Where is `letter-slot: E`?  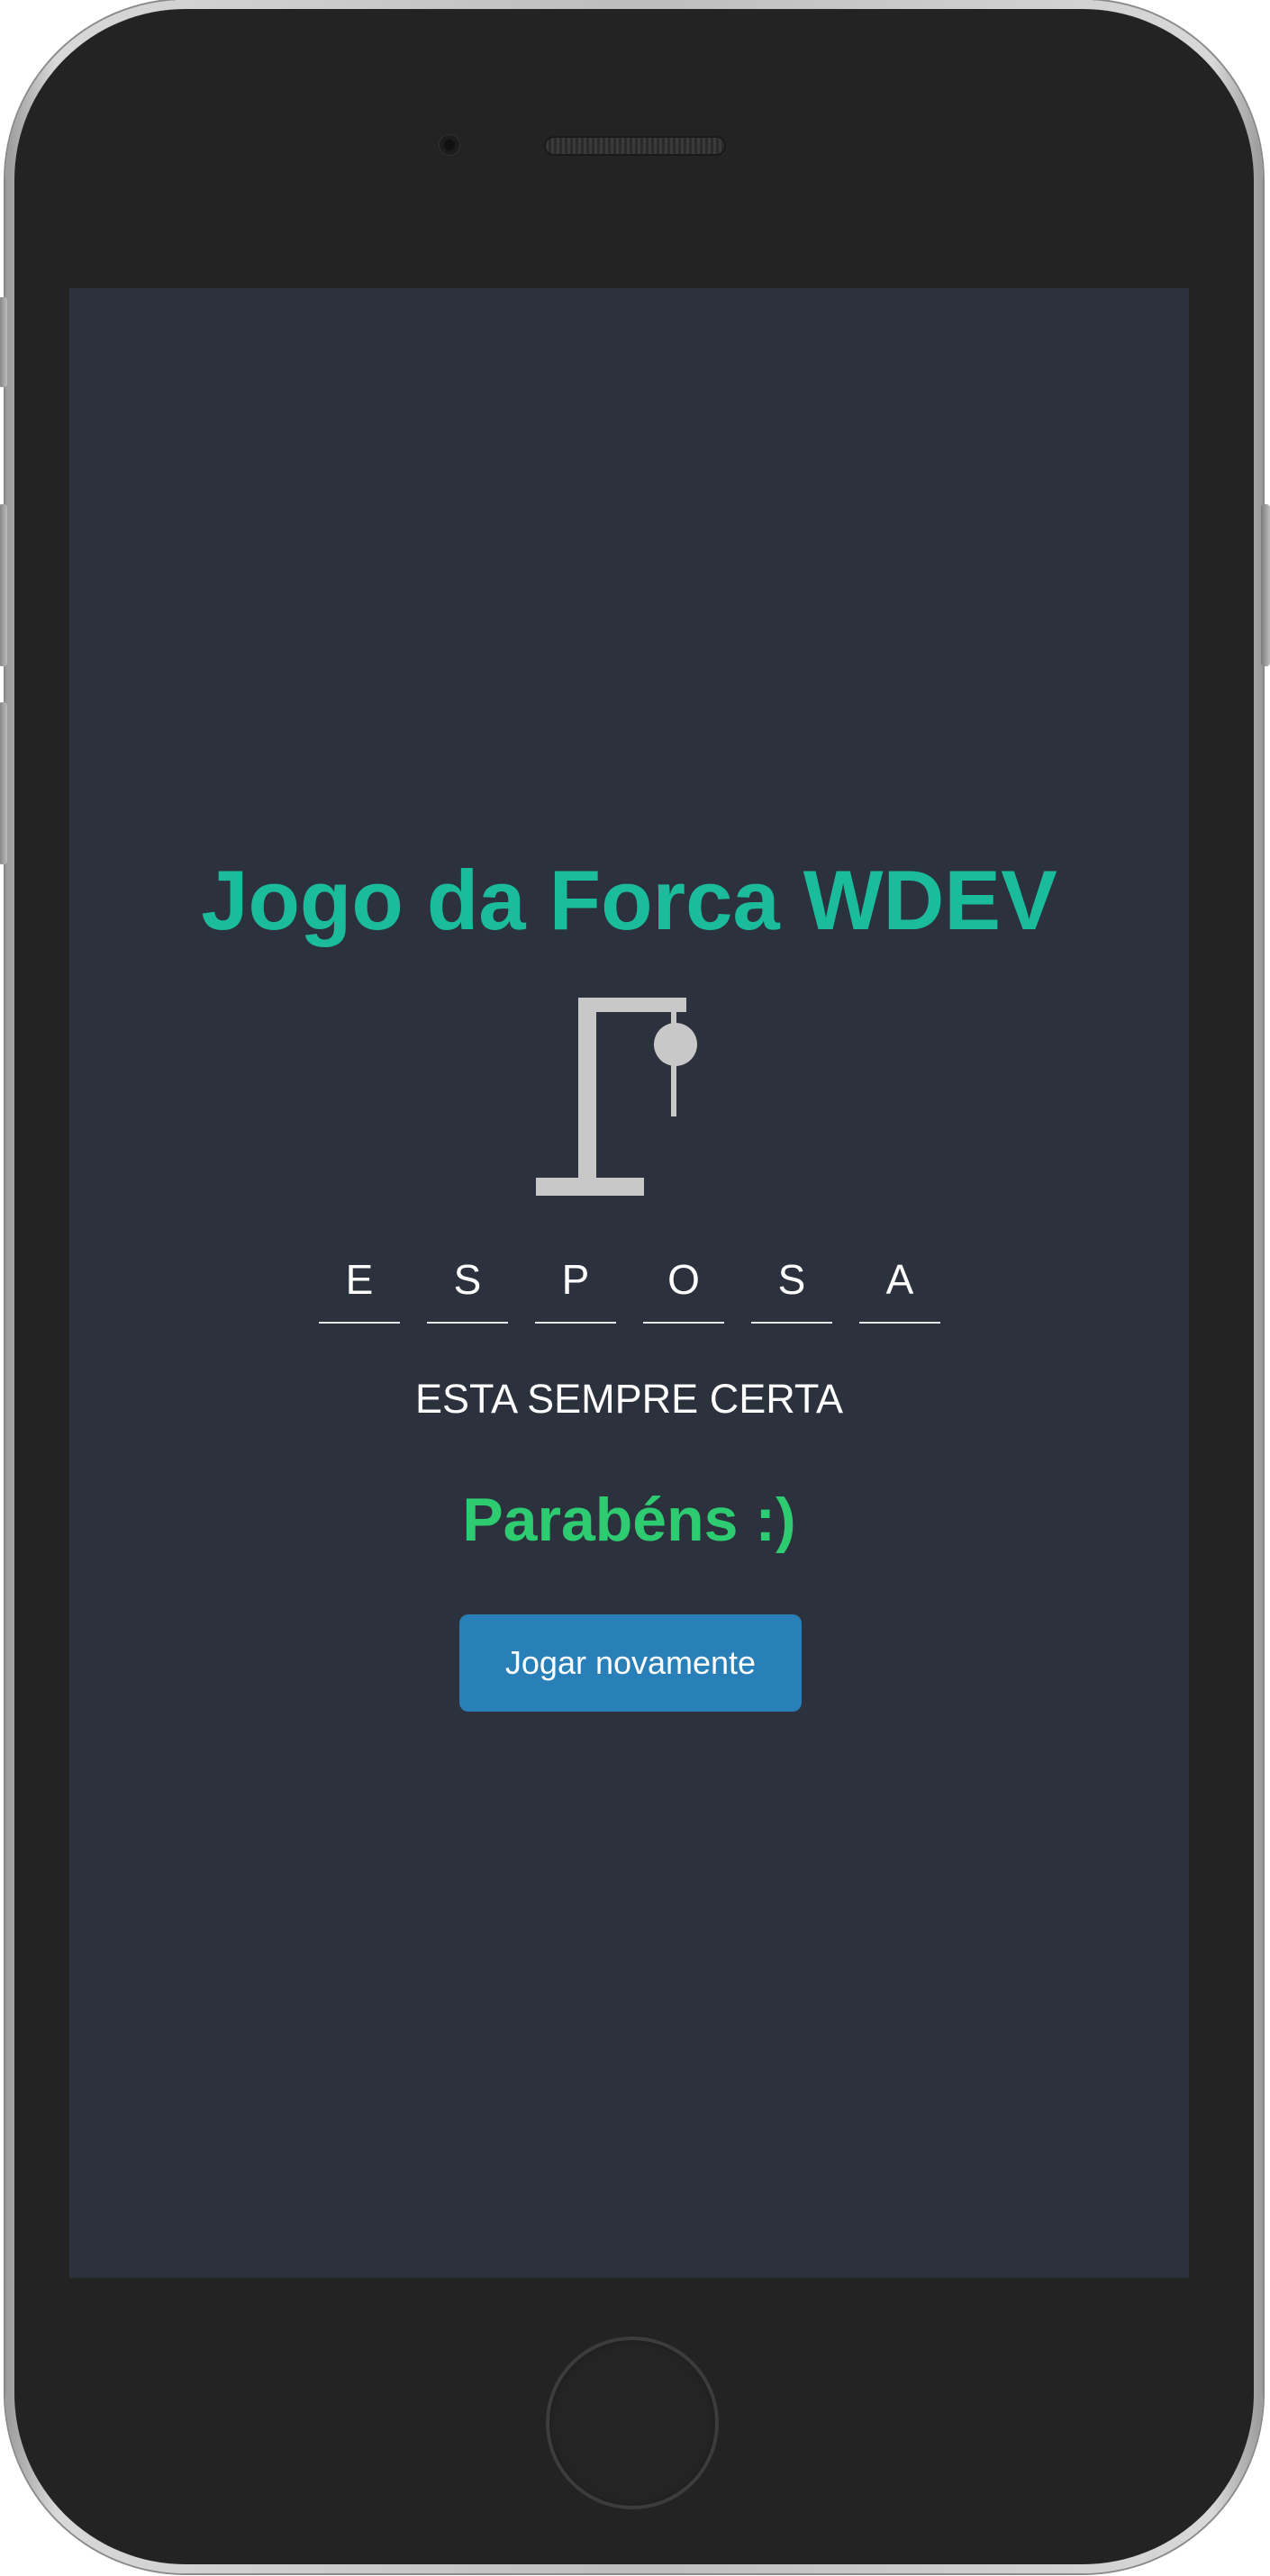
letter-slot: E is located at coordinates (359, 1286).